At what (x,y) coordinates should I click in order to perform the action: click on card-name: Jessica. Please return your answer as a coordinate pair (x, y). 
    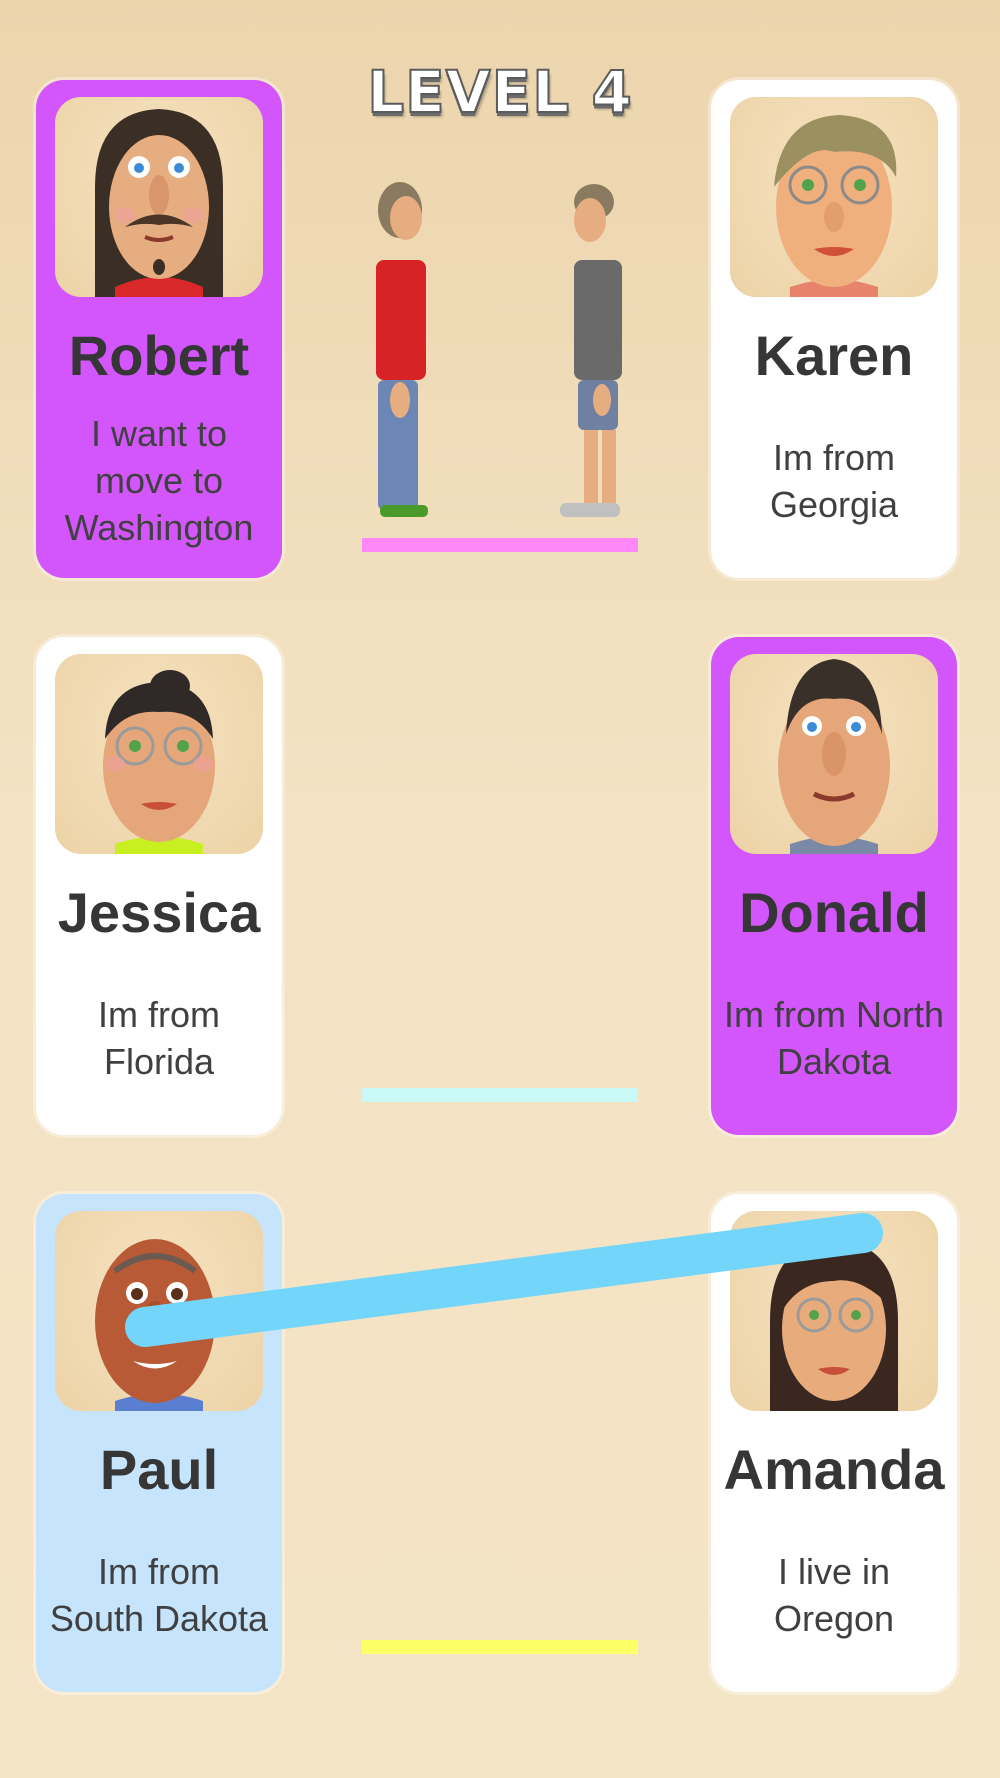
    Looking at the image, I should click on (159, 912).